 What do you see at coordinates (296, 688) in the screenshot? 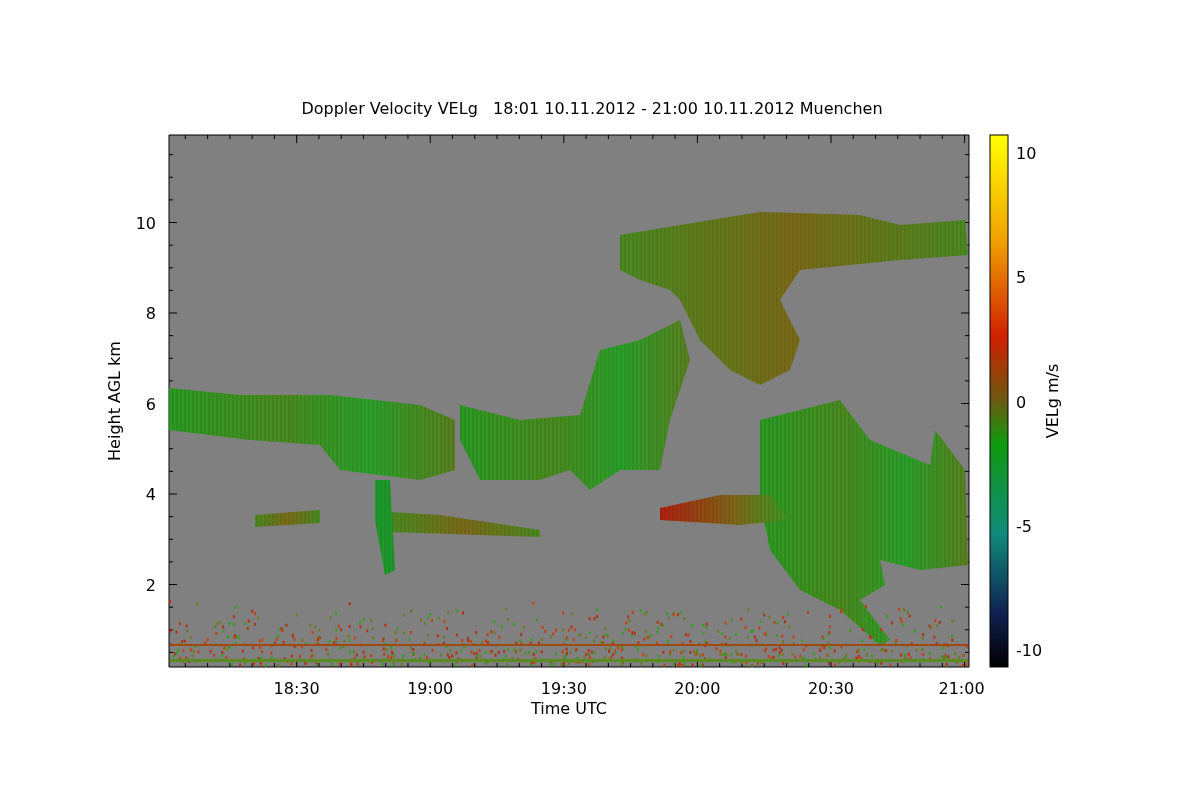
I see `tick-label: 18:30` at bounding box center [296, 688].